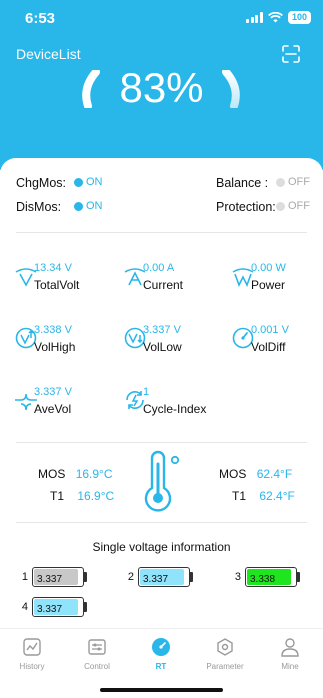  I want to click on dismos-label: DisMos:, so click(39, 207).